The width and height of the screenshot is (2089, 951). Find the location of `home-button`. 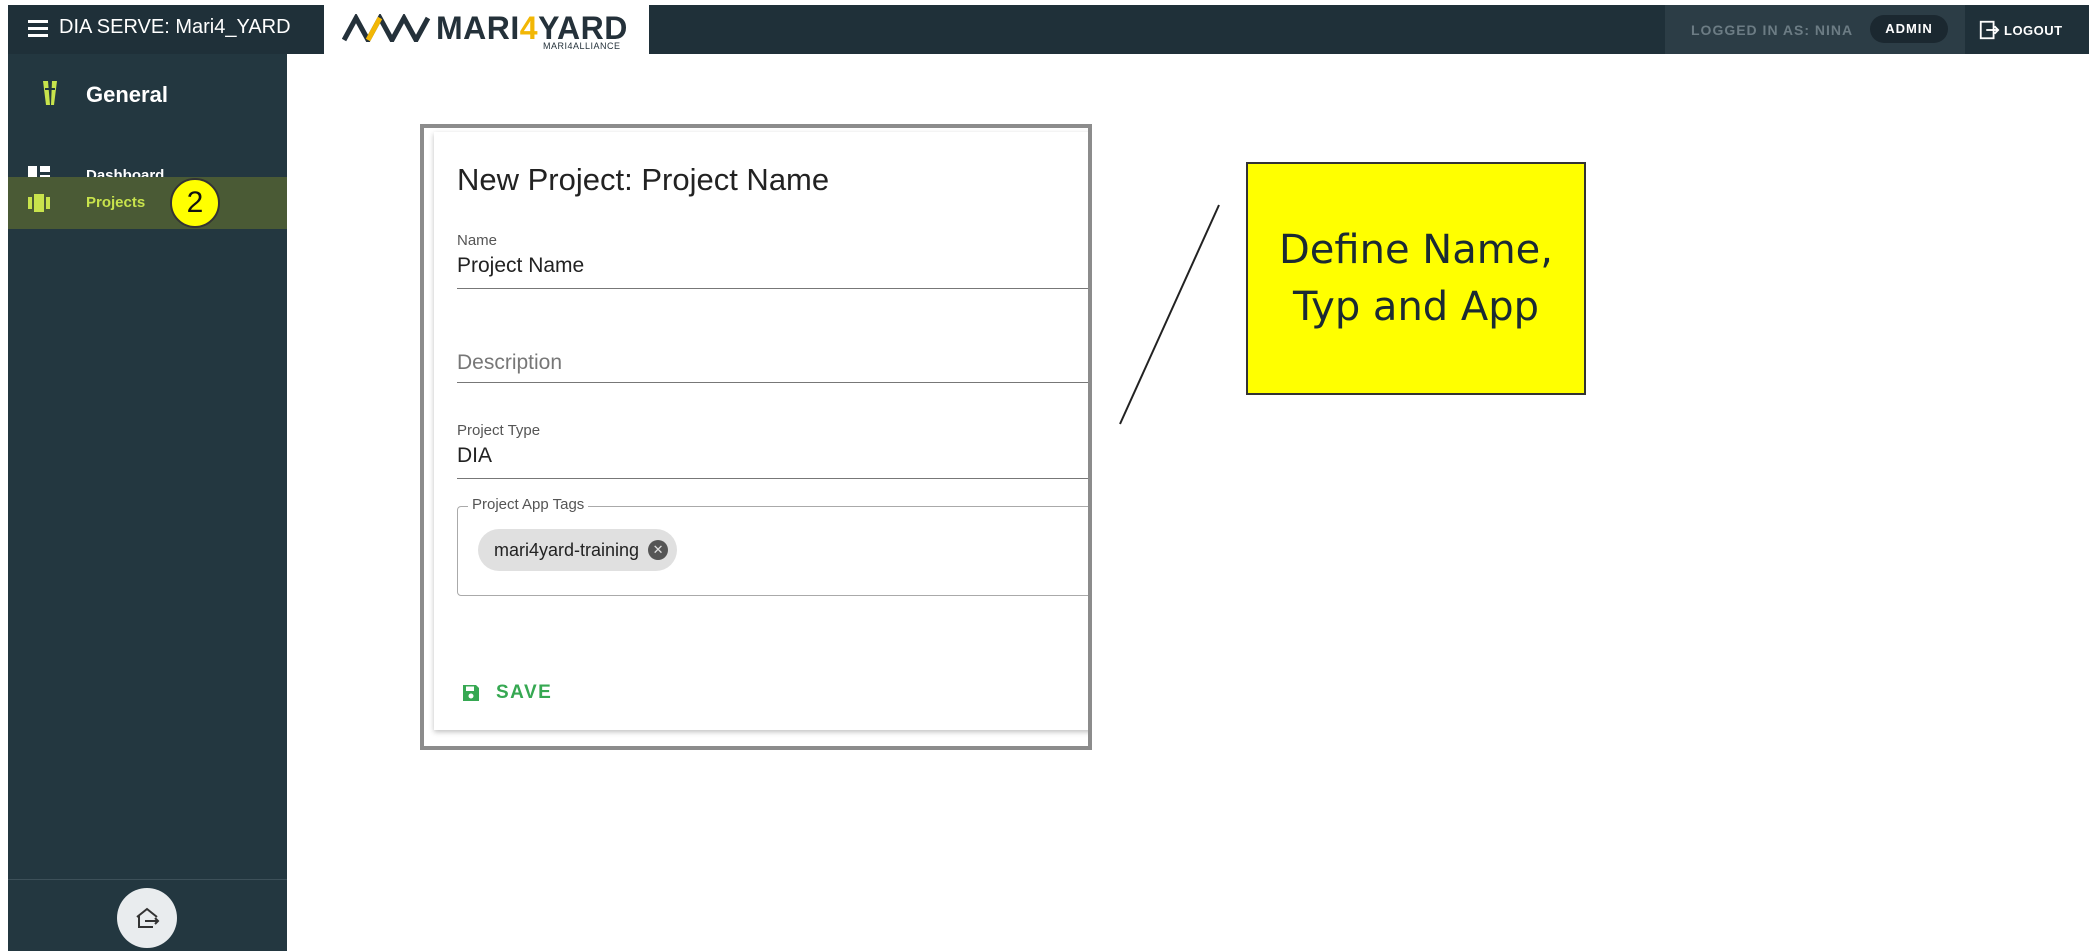

home-button is located at coordinates (147, 918).